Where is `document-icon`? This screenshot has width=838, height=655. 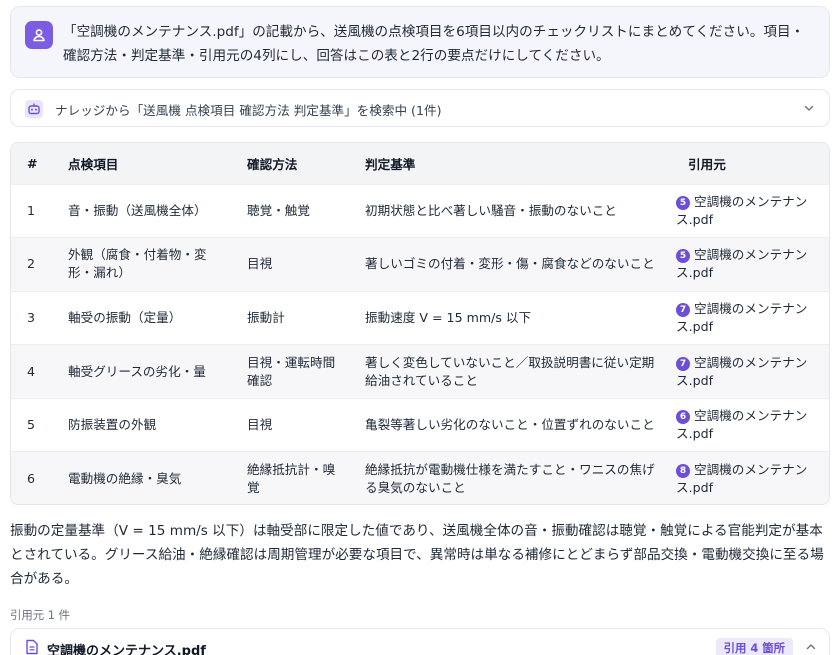
document-icon is located at coordinates (32, 647).